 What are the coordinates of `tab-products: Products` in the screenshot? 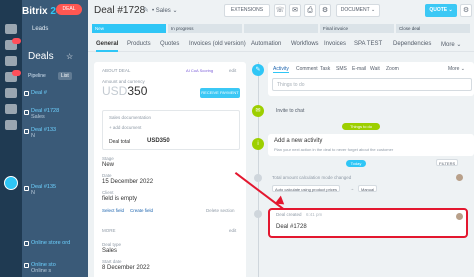 It's located at (139, 44).